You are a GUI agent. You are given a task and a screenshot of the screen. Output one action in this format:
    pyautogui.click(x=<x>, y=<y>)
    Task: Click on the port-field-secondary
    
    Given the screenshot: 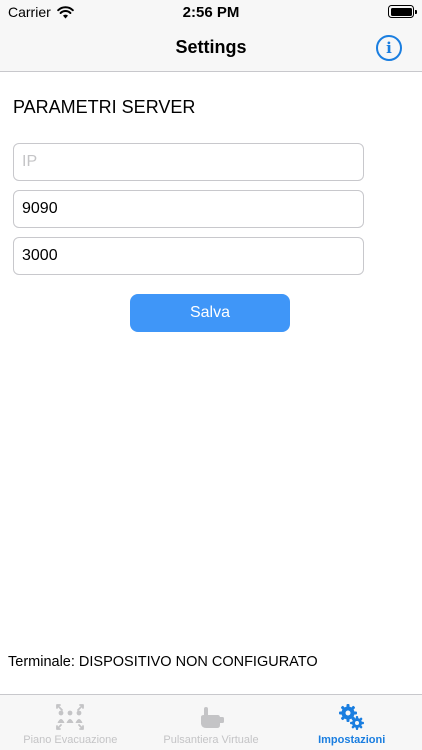 What is the action you would take?
    pyautogui.click(x=188, y=256)
    